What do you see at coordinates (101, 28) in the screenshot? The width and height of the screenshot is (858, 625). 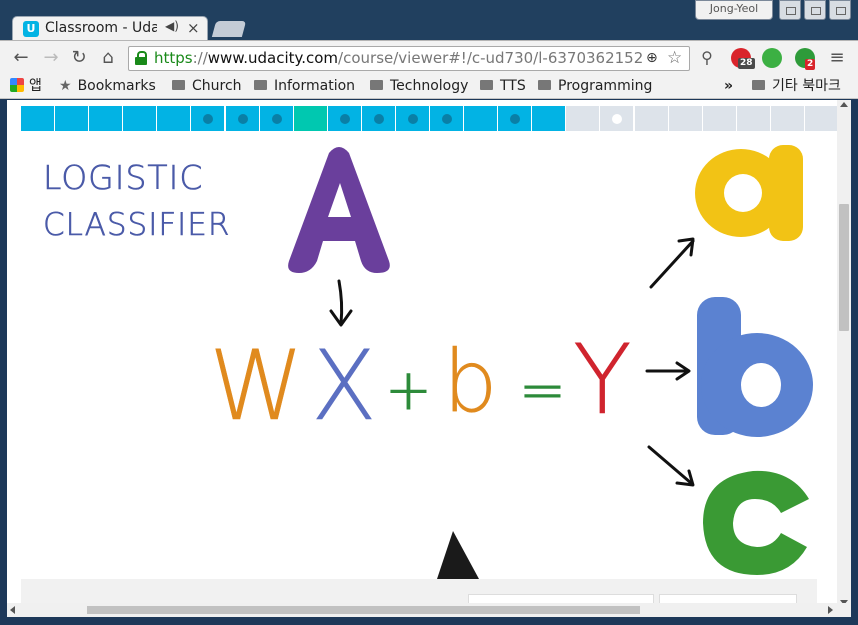 I see `tab-title: Classroom - Udacity` at bounding box center [101, 28].